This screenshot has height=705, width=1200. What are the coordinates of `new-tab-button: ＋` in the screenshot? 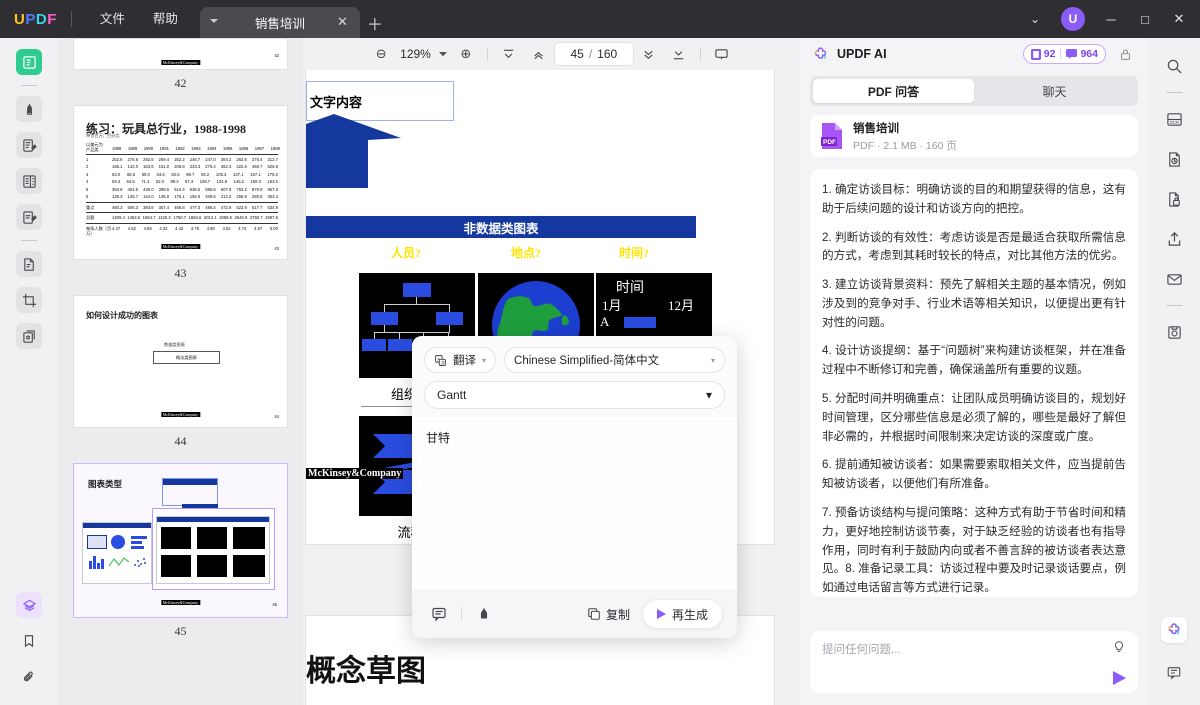 It's located at (375, 22).